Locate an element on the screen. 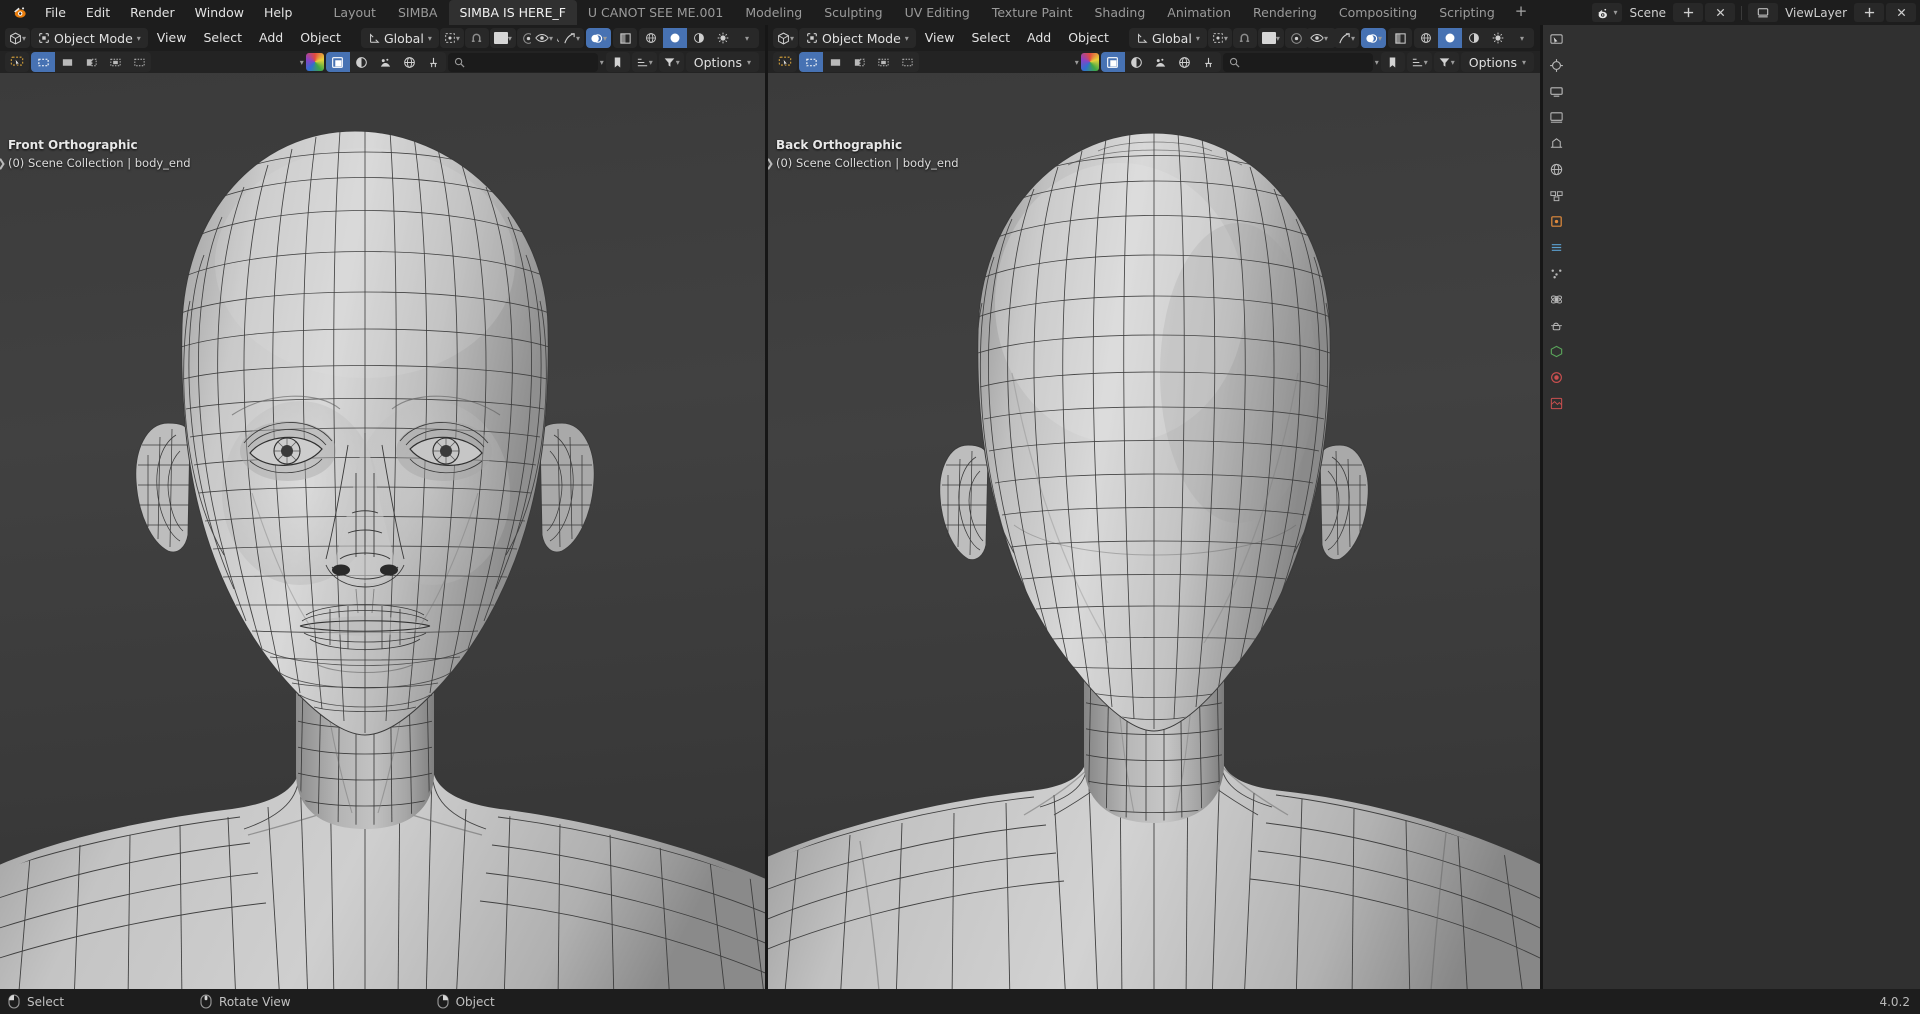  workspace-tab-texture-paint: Texture Paint is located at coordinates (1032, 12).